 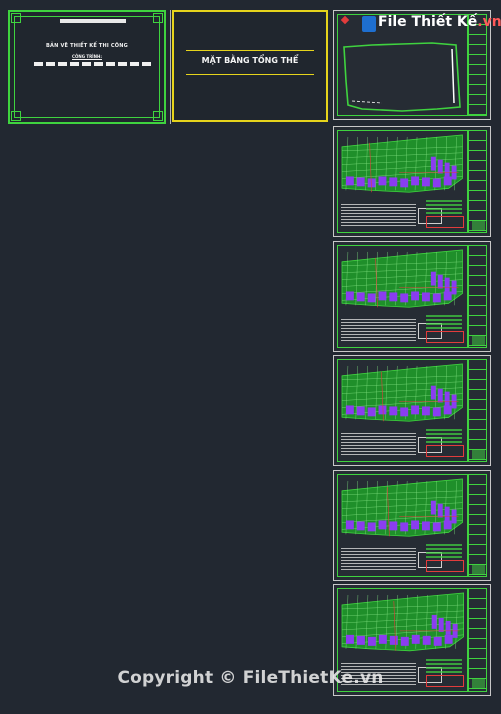 What do you see at coordinates (250, 60) in the screenshot?
I see `title-sheet-heading: MẶT BẰNG TỔNG THỂ` at bounding box center [250, 60].